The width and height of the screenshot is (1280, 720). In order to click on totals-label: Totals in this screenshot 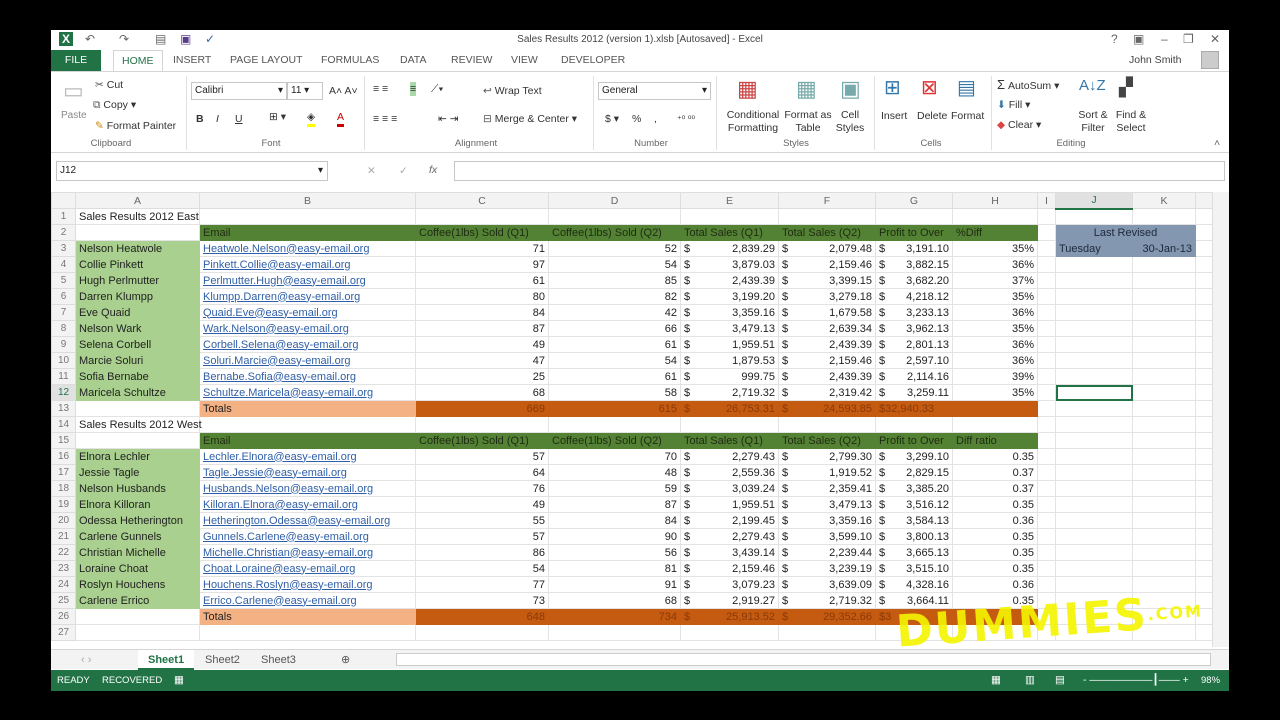, I will do `click(307, 408)`.